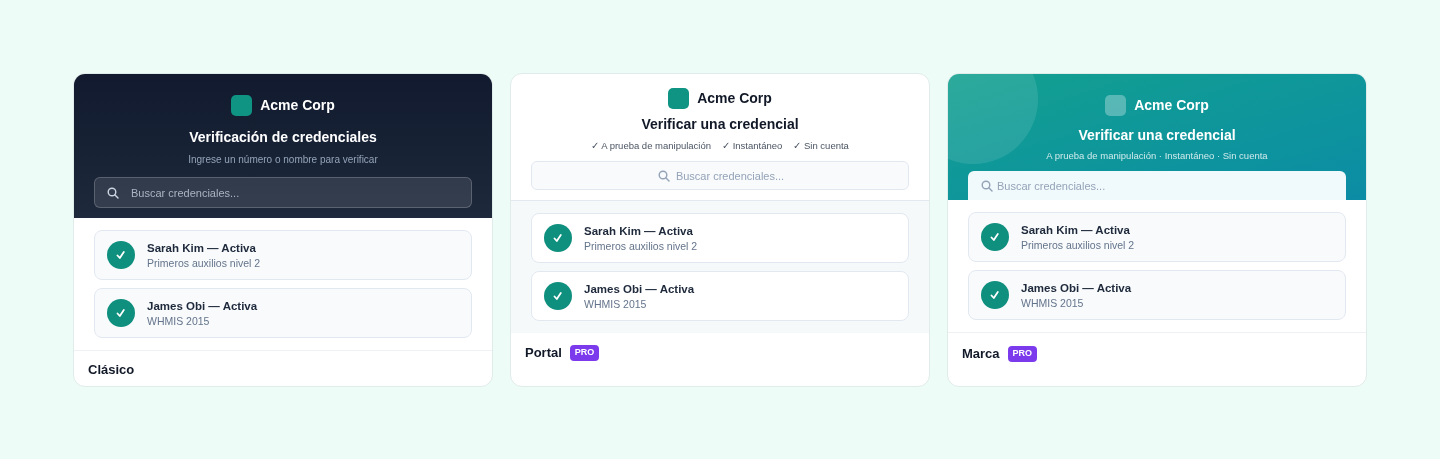 Image resolution: width=1440 pixels, height=459 pixels. I want to click on feature-item: ✓ Instantáneo, so click(752, 146).